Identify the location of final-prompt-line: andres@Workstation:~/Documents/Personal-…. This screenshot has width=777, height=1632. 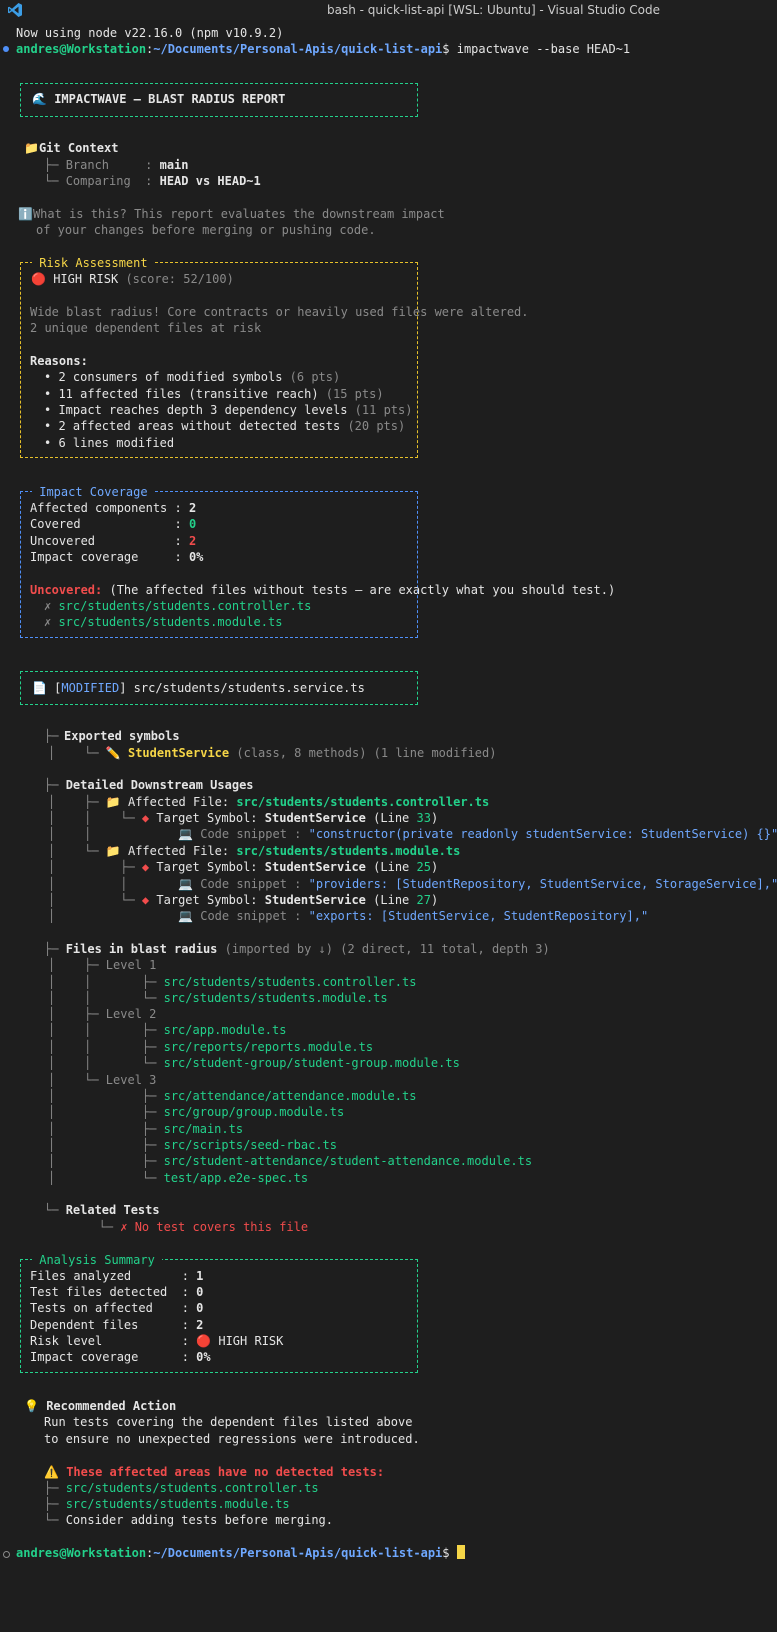
(240, 1553).